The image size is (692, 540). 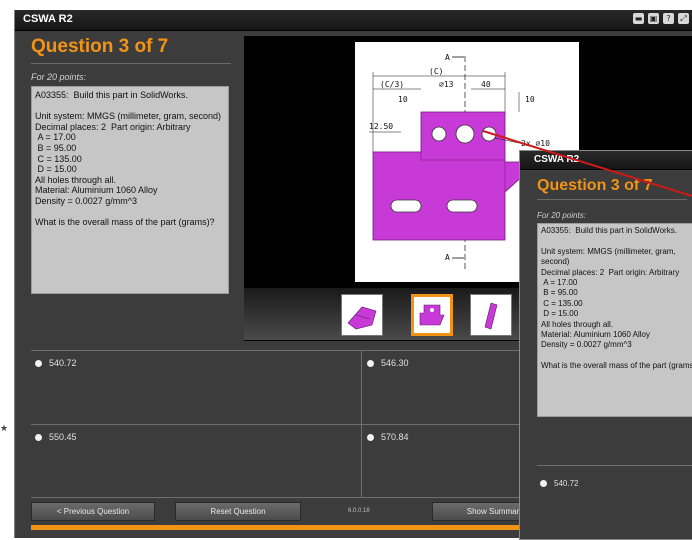 I want to click on answer-option-2: 546.30, so click(x=388, y=363).